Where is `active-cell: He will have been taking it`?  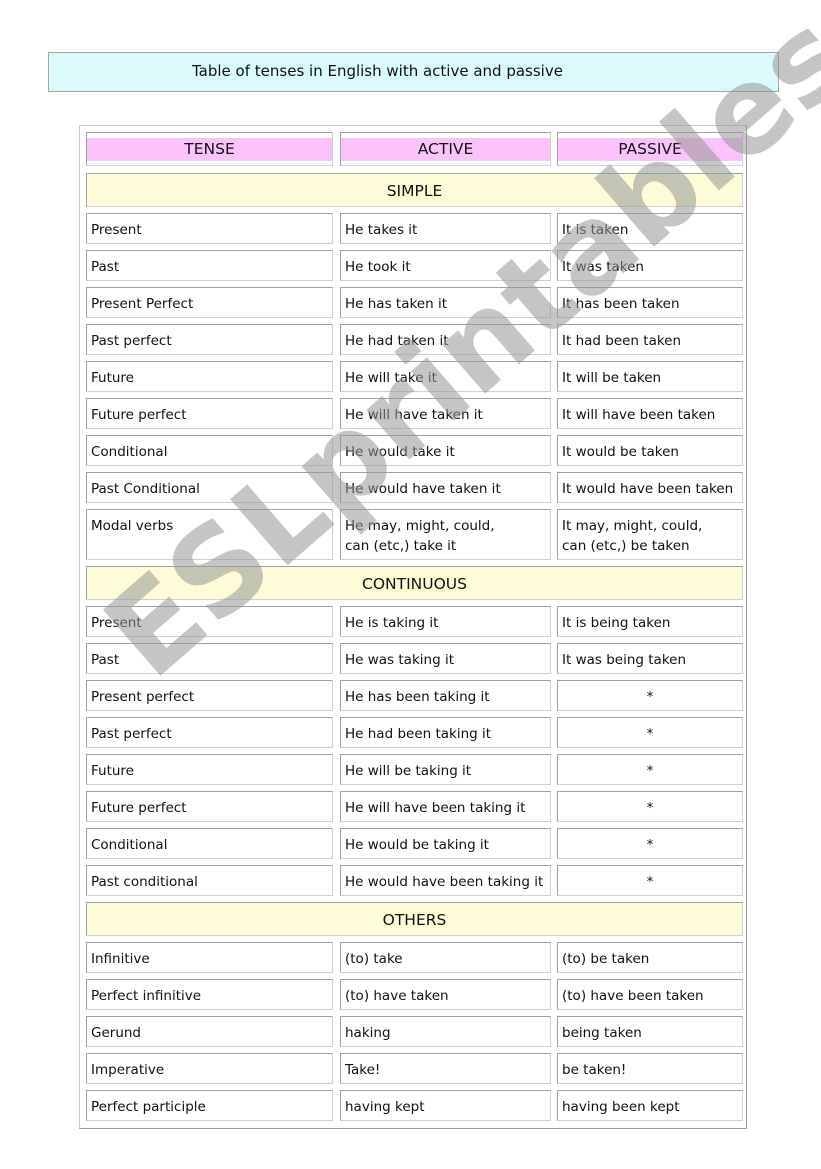
active-cell: He will have been taking it is located at coordinates (445, 806).